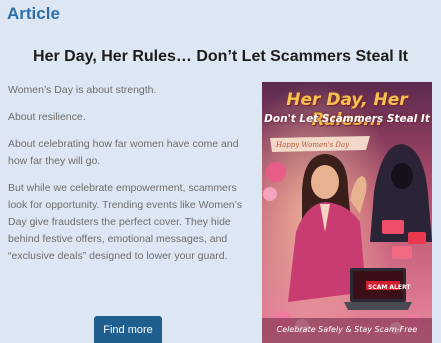 The image size is (441, 343). I want to click on poster-footer: Celebrate Safely & Stay Scam-Free, so click(347, 329).